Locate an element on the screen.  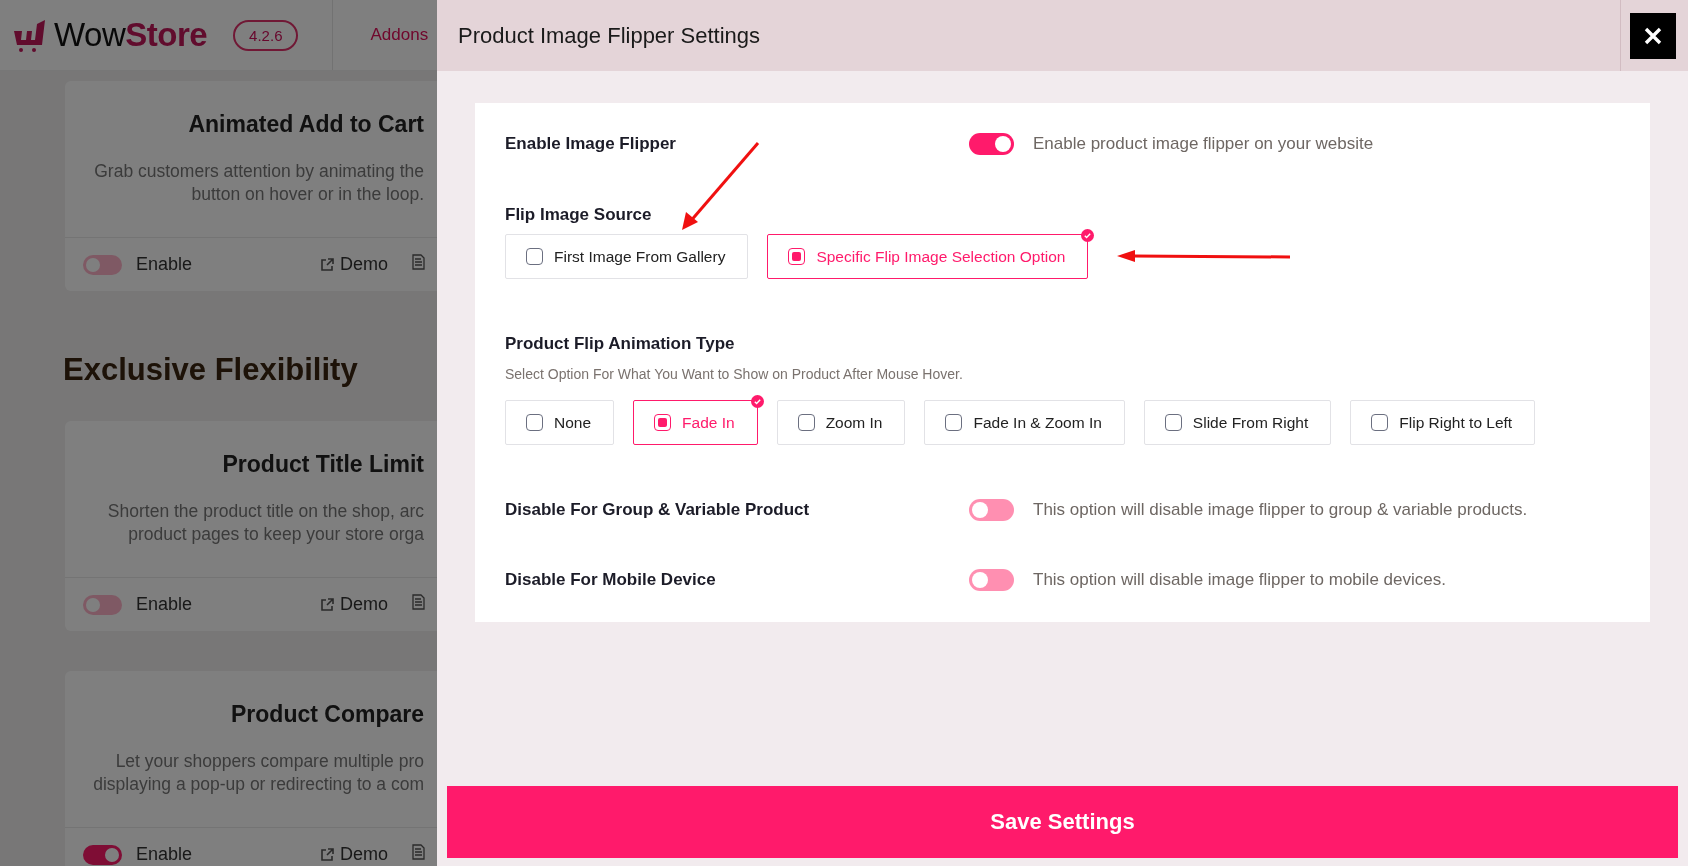
setting-label: Disable For Mobile Device is located at coordinates (611, 580).